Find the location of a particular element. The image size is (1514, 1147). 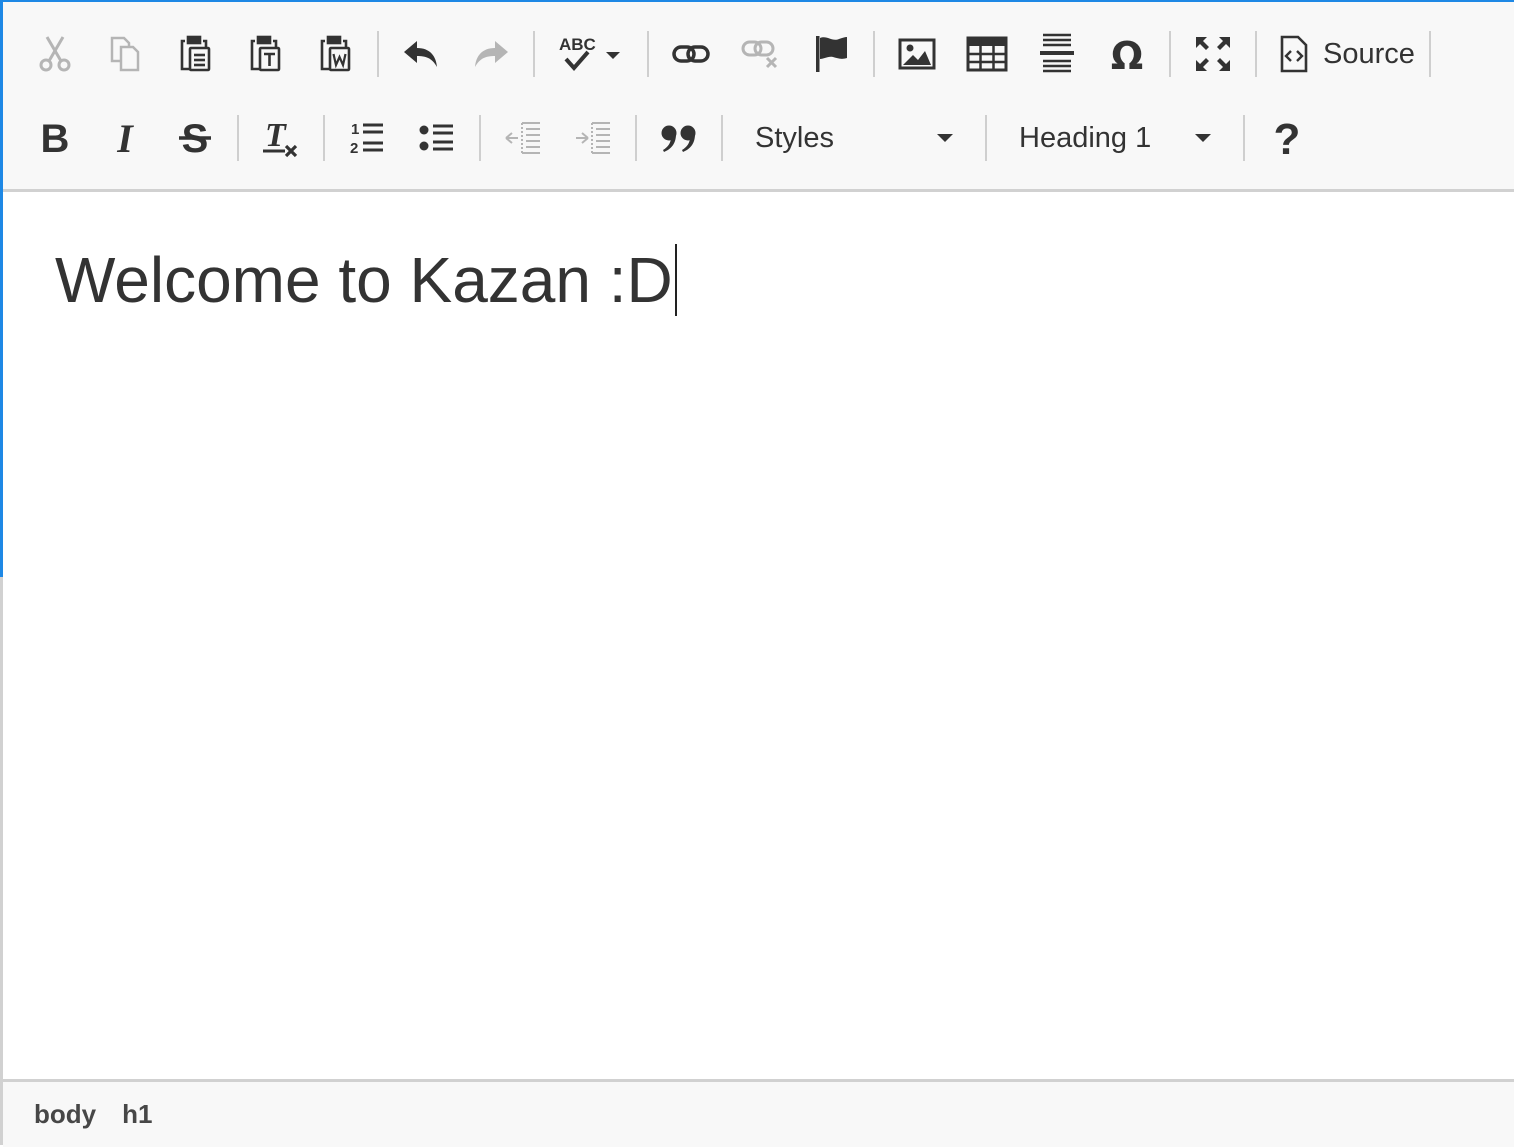

image-button is located at coordinates (917, 54).